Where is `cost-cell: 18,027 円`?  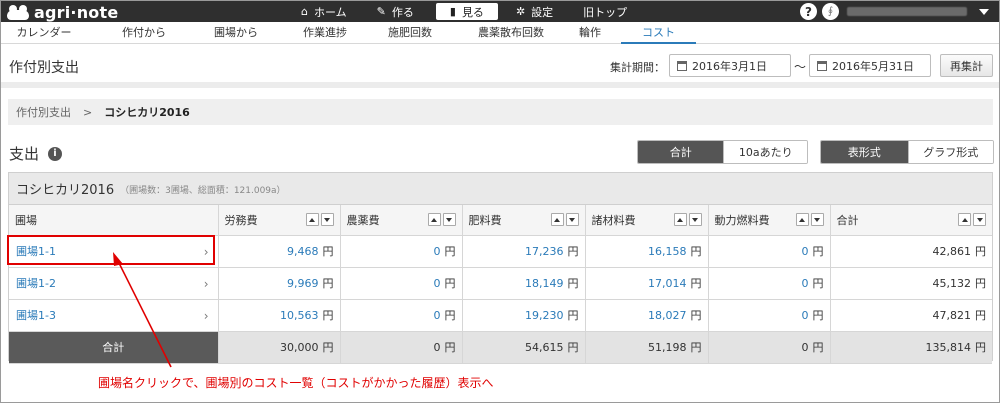 cost-cell: 18,027 円 is located at coordinates (647, 315).